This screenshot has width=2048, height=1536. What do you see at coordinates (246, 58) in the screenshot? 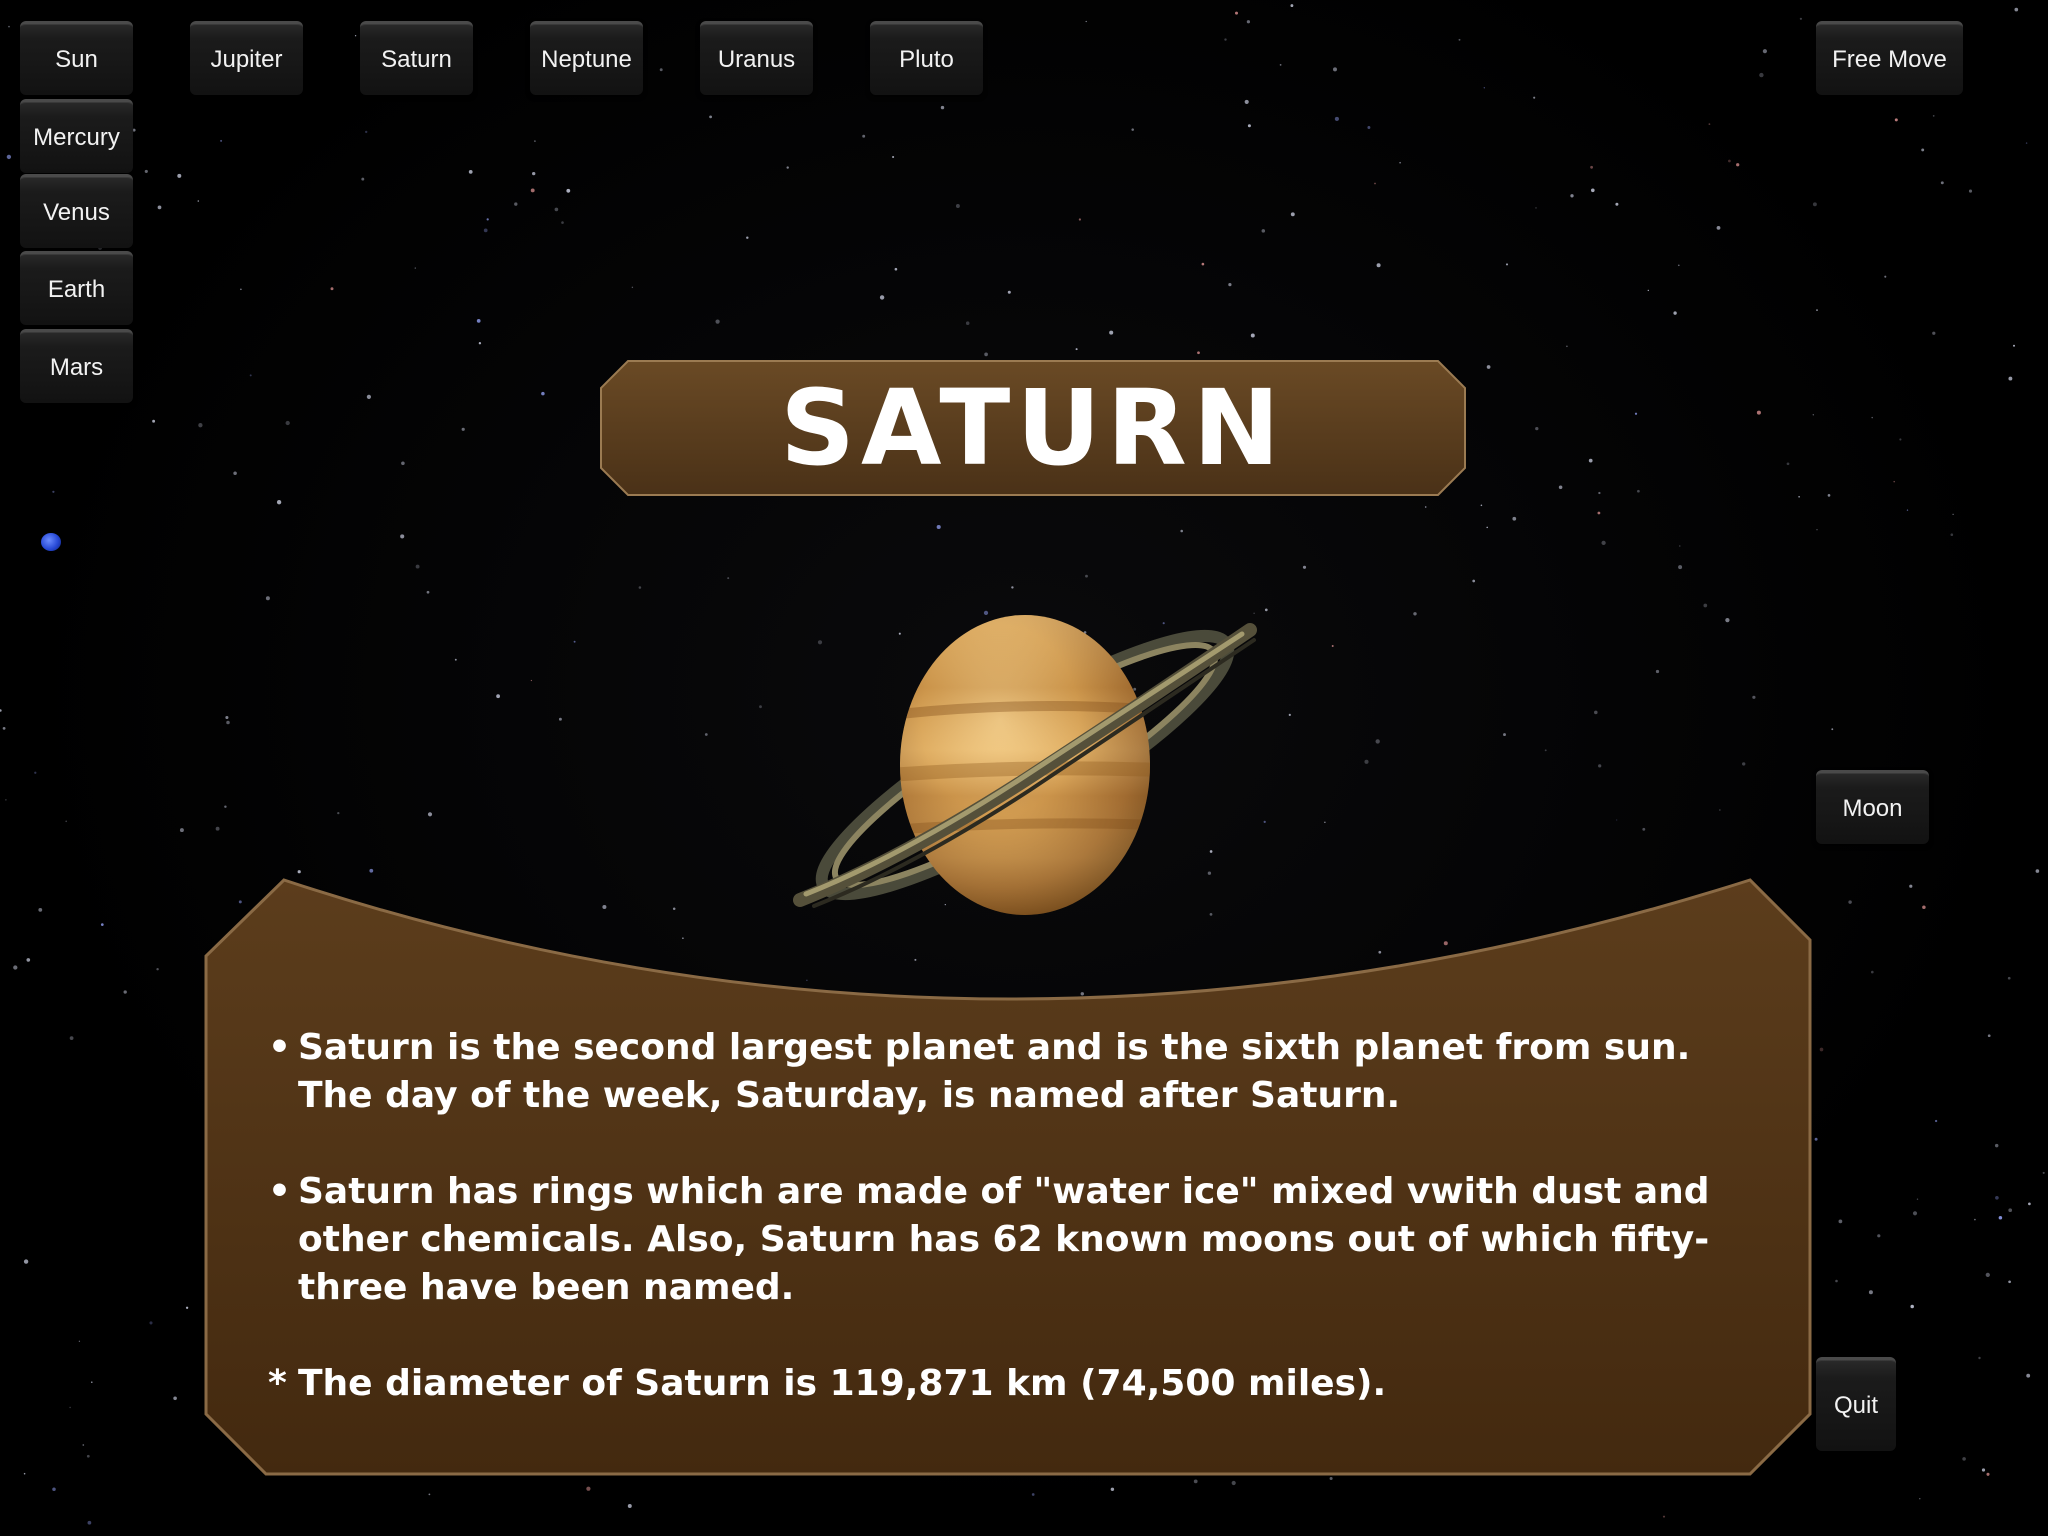
I see `nav-button-jupiter: Jupiter` at bounding box center [246, 58].